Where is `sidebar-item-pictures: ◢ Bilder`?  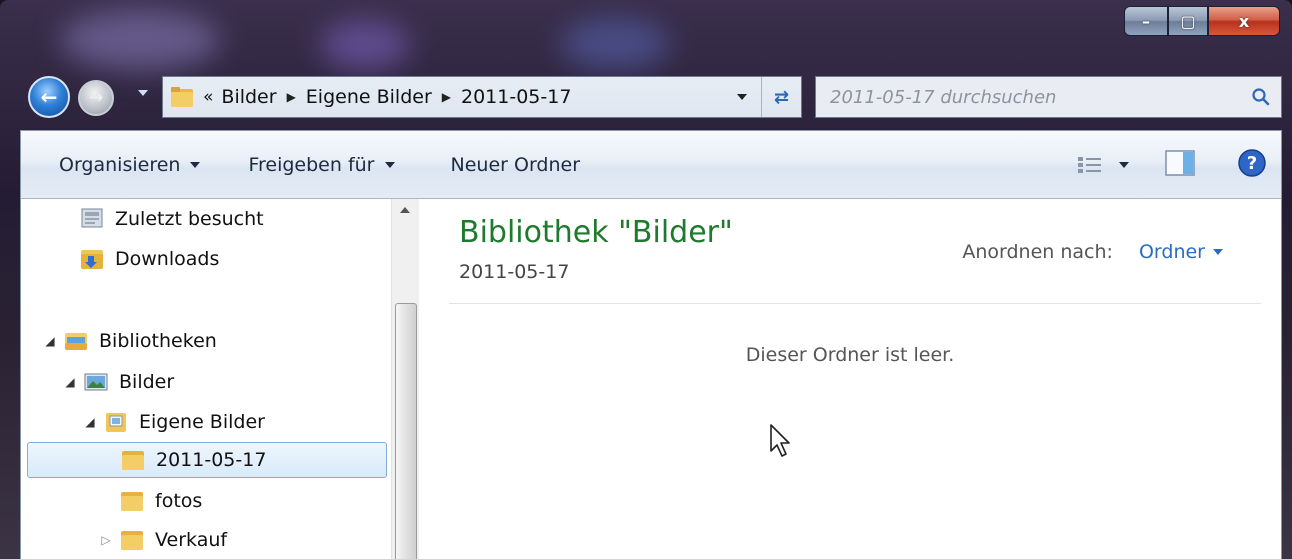
sidebar-item-pictures: ◢ Bilder is located at coordinates (118, 382).